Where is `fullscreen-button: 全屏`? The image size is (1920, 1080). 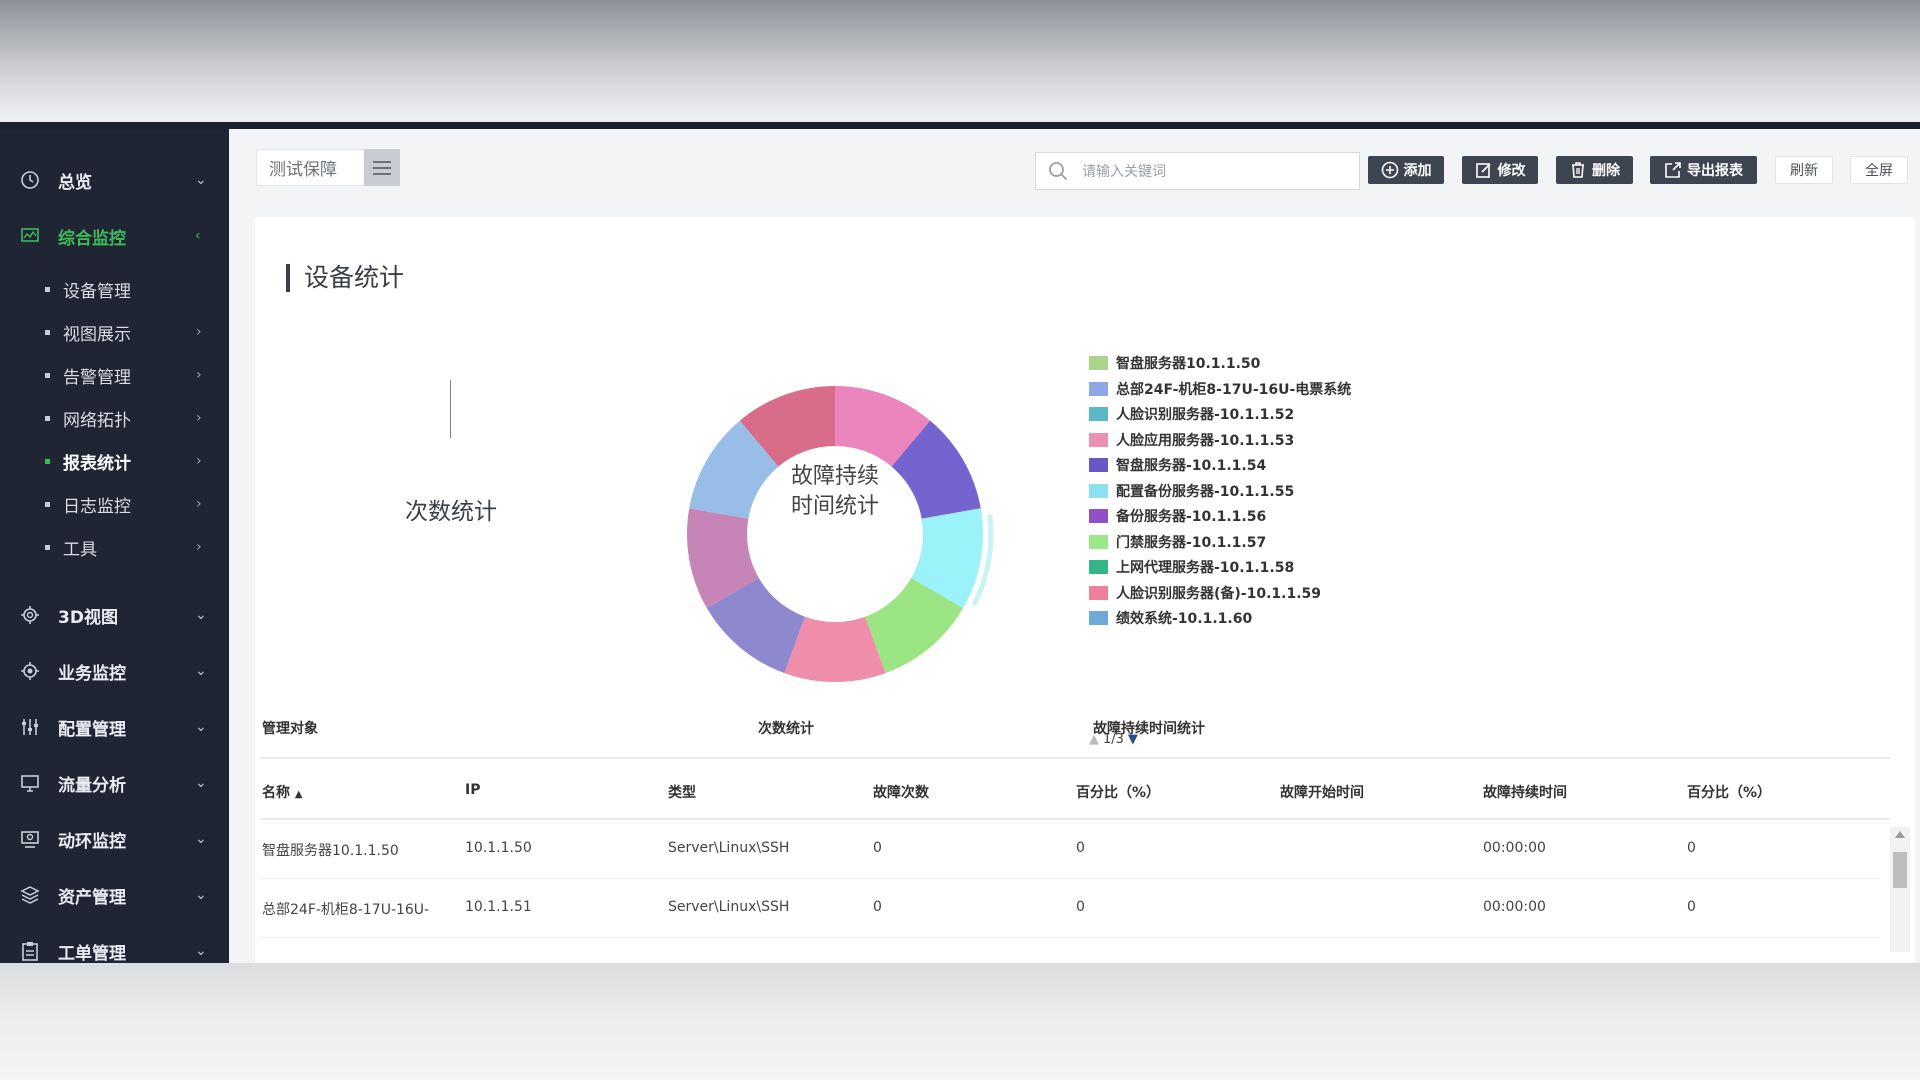 fullscreen-button: 全屏 is located at coordinates (1879, 170).